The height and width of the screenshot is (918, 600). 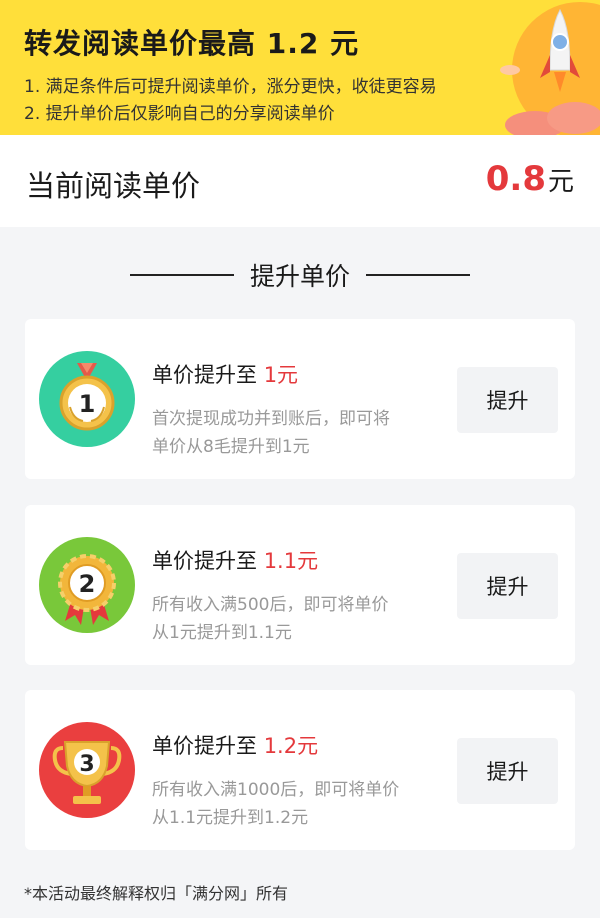 What do you see at coordinates (300, 181) in the screenshot?
I see `current-price-row: 当前阅读单价 0.8元` at bounding box center [300, 181].